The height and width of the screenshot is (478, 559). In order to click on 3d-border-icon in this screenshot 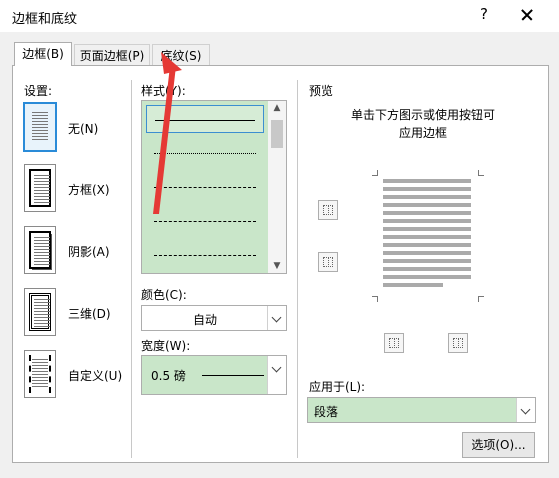, I will do `click(40, 312)`.